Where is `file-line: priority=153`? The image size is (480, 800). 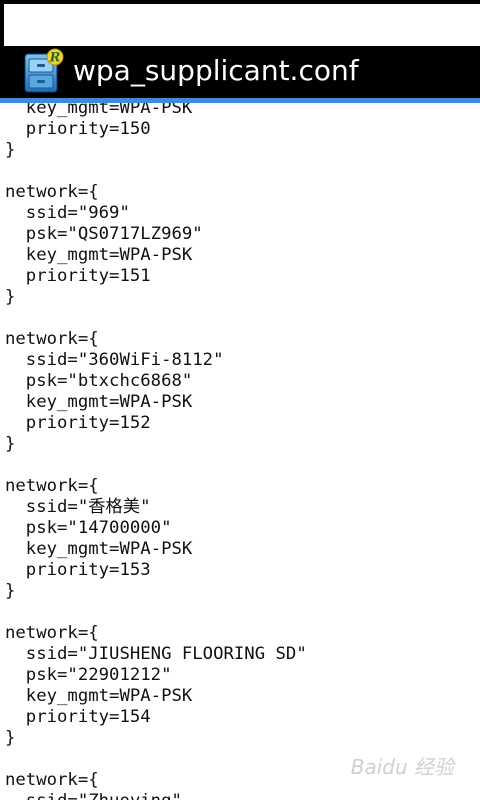 file-line: priority=153 is located at coordinates (78, 570).